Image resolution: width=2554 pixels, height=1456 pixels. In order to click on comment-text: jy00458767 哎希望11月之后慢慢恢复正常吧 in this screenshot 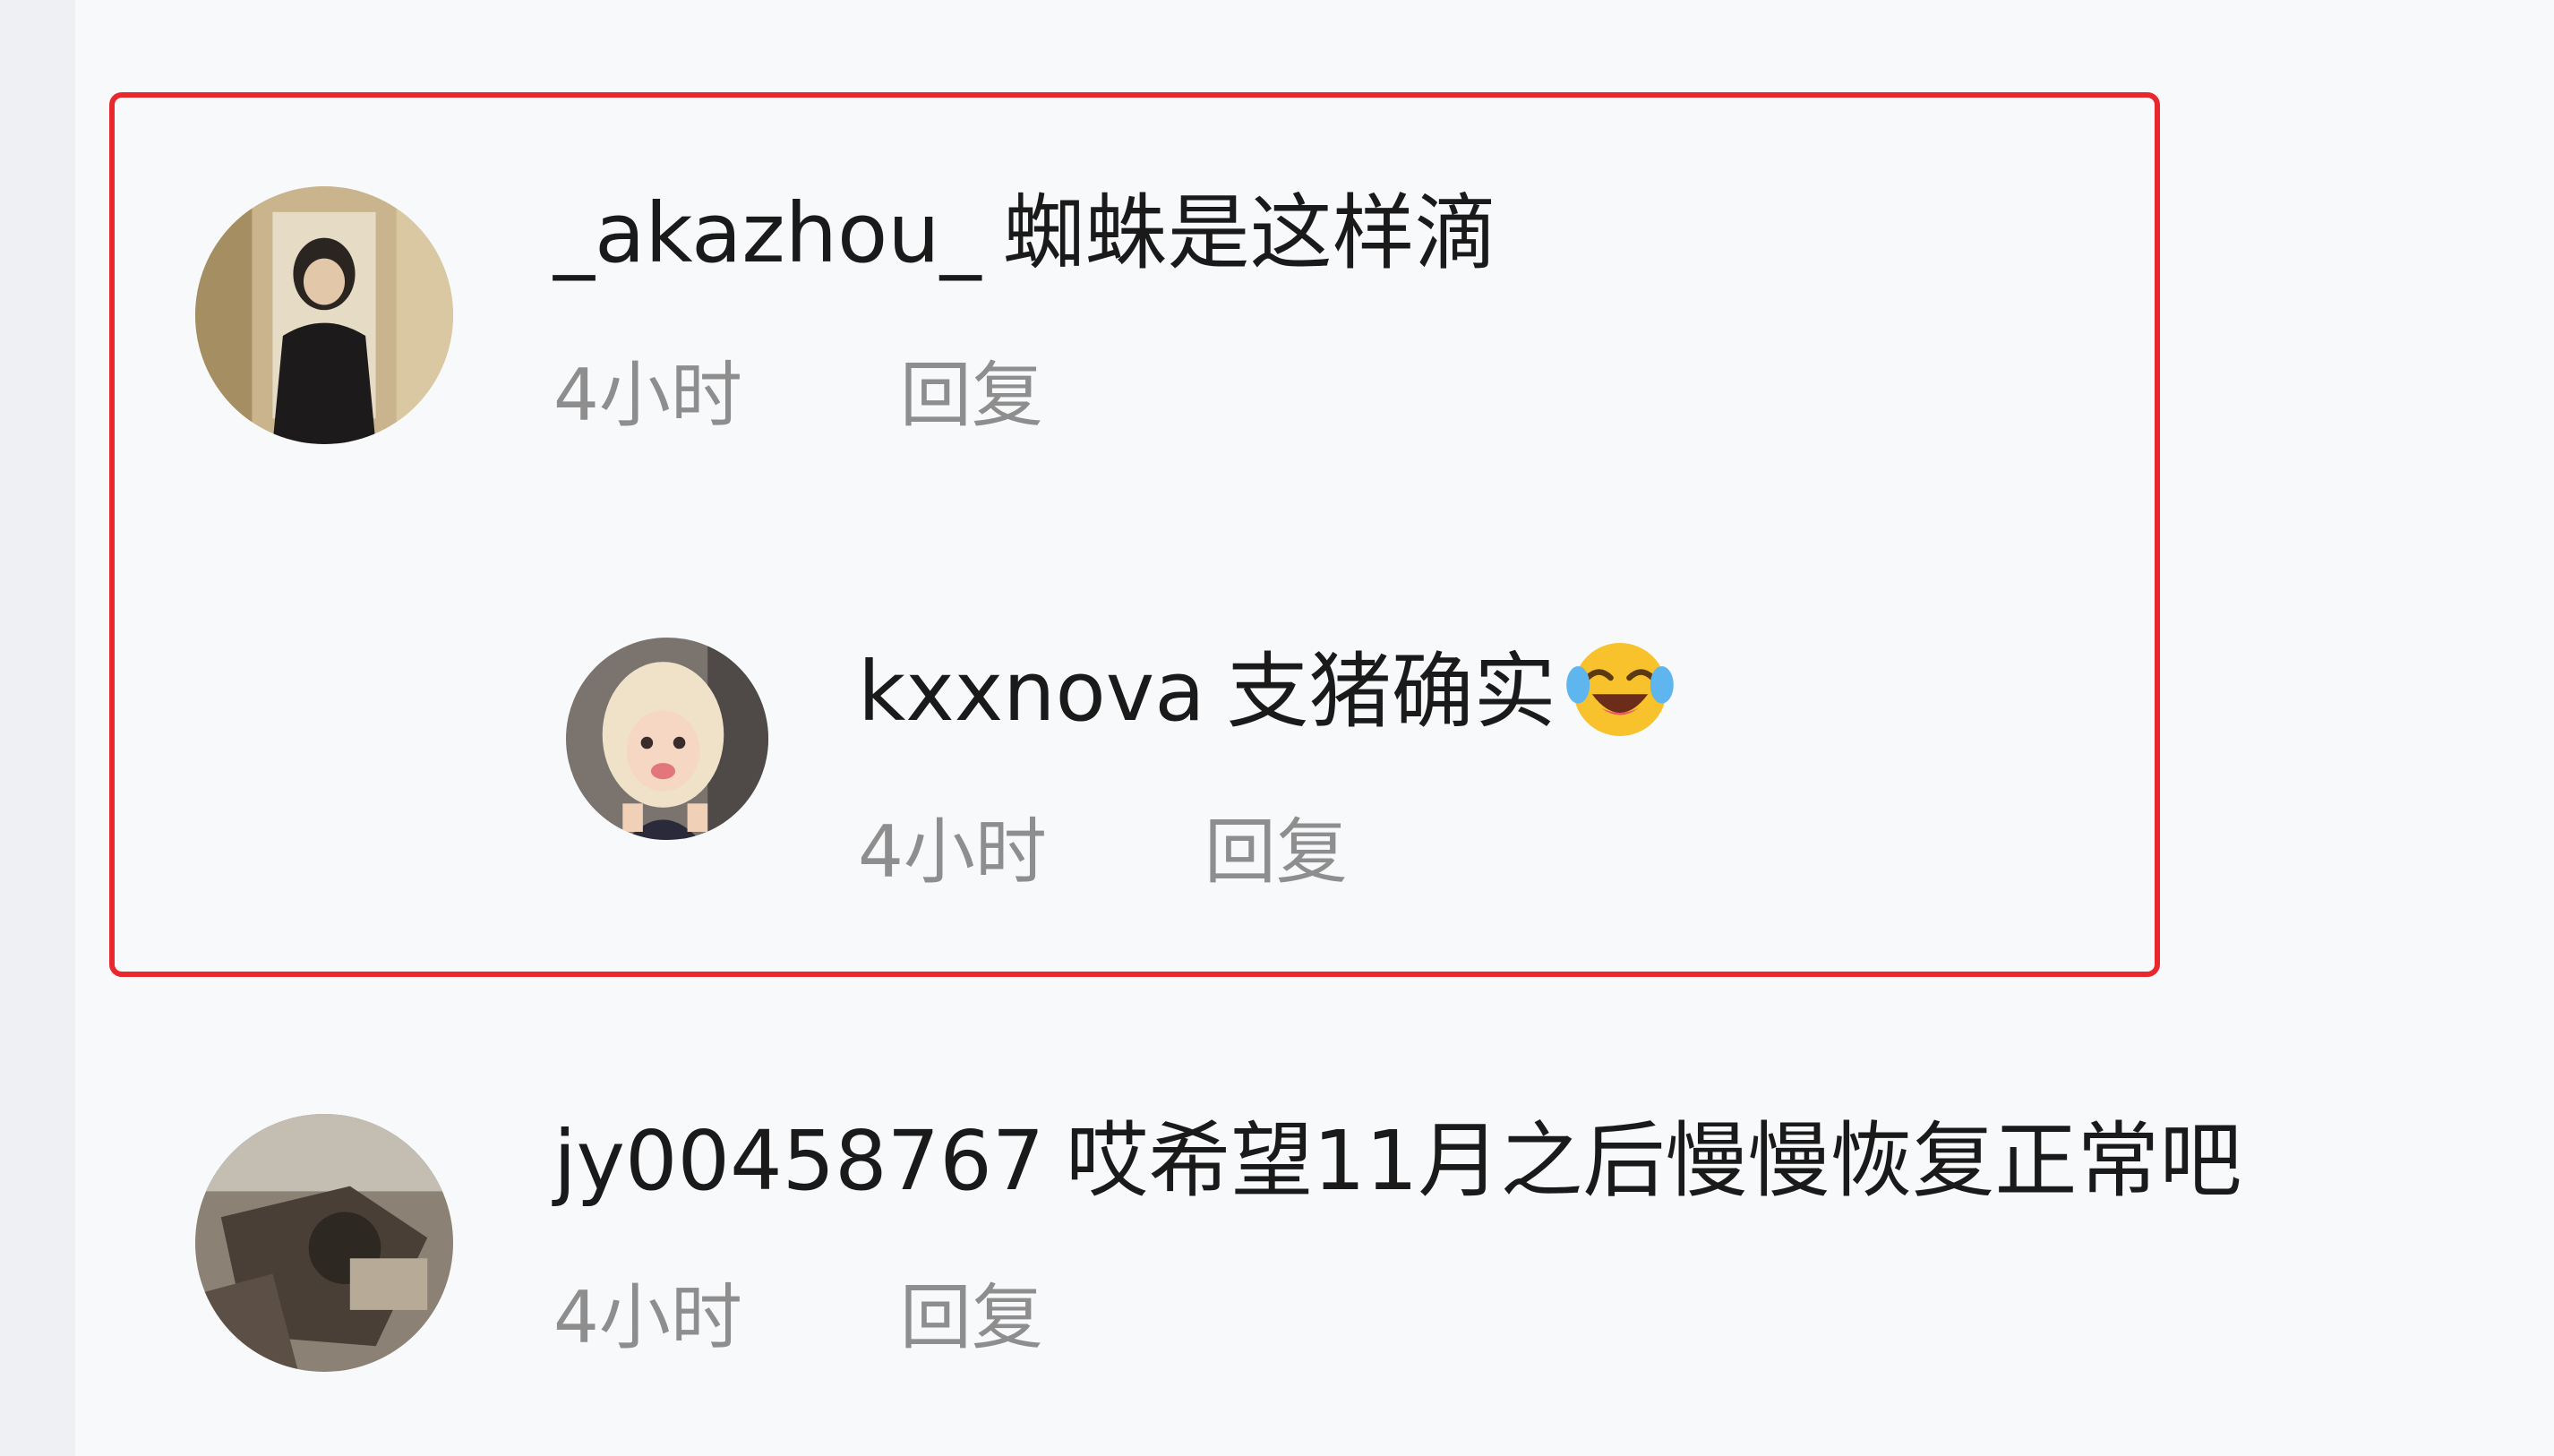, I will do `click(1397, 1161)`.